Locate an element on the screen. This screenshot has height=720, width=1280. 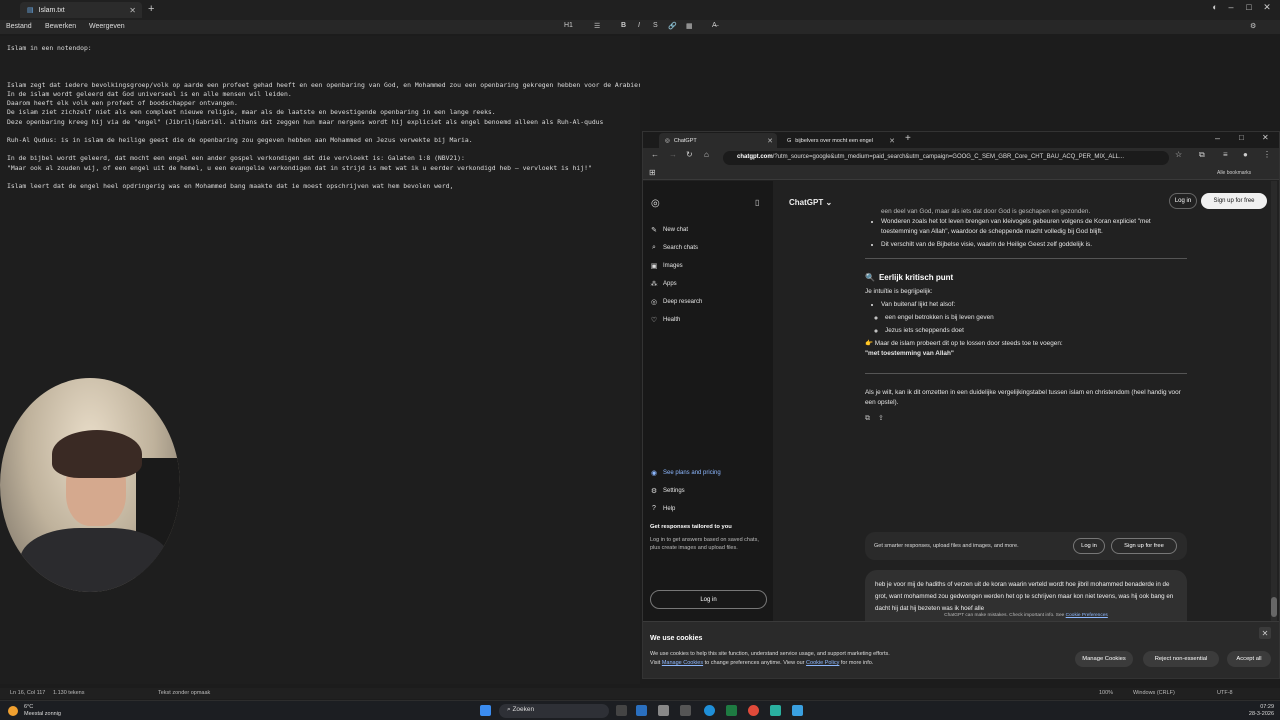
settings-icon: ⚙ is located at coordinates (1253, 26).